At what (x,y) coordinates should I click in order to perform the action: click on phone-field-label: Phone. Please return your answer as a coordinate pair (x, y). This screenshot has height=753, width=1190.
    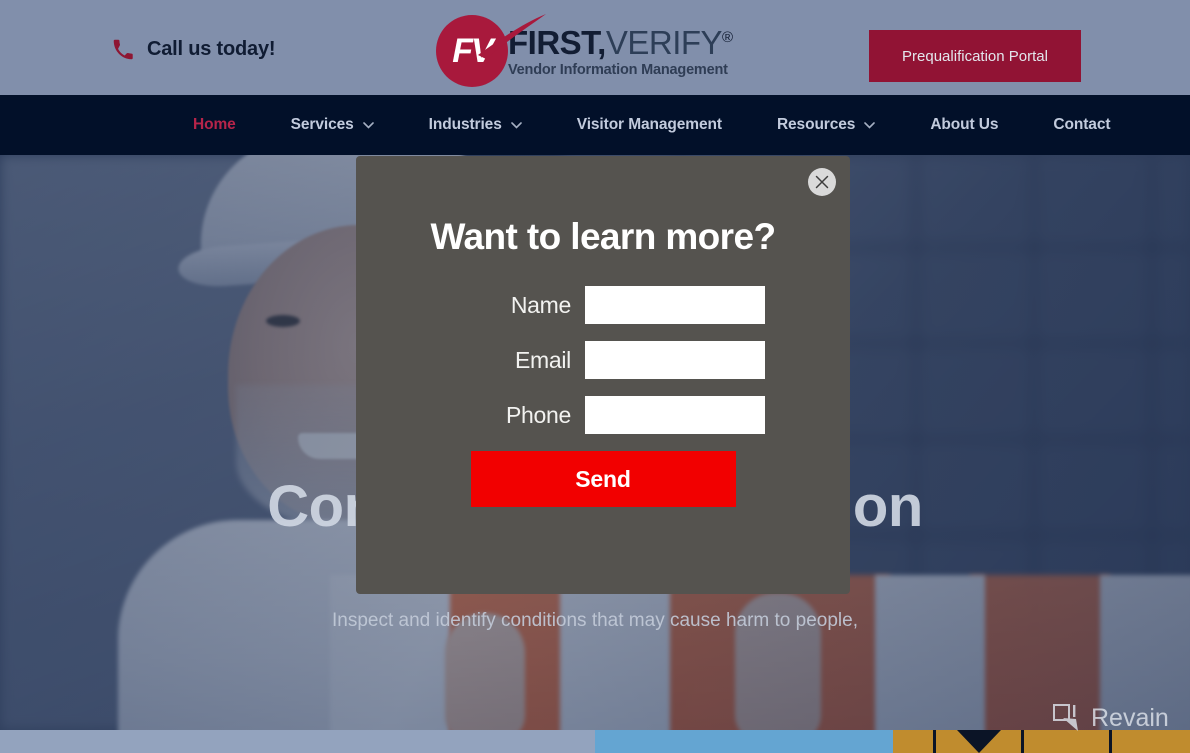
    Looking at the image, I should click on (538, 414).